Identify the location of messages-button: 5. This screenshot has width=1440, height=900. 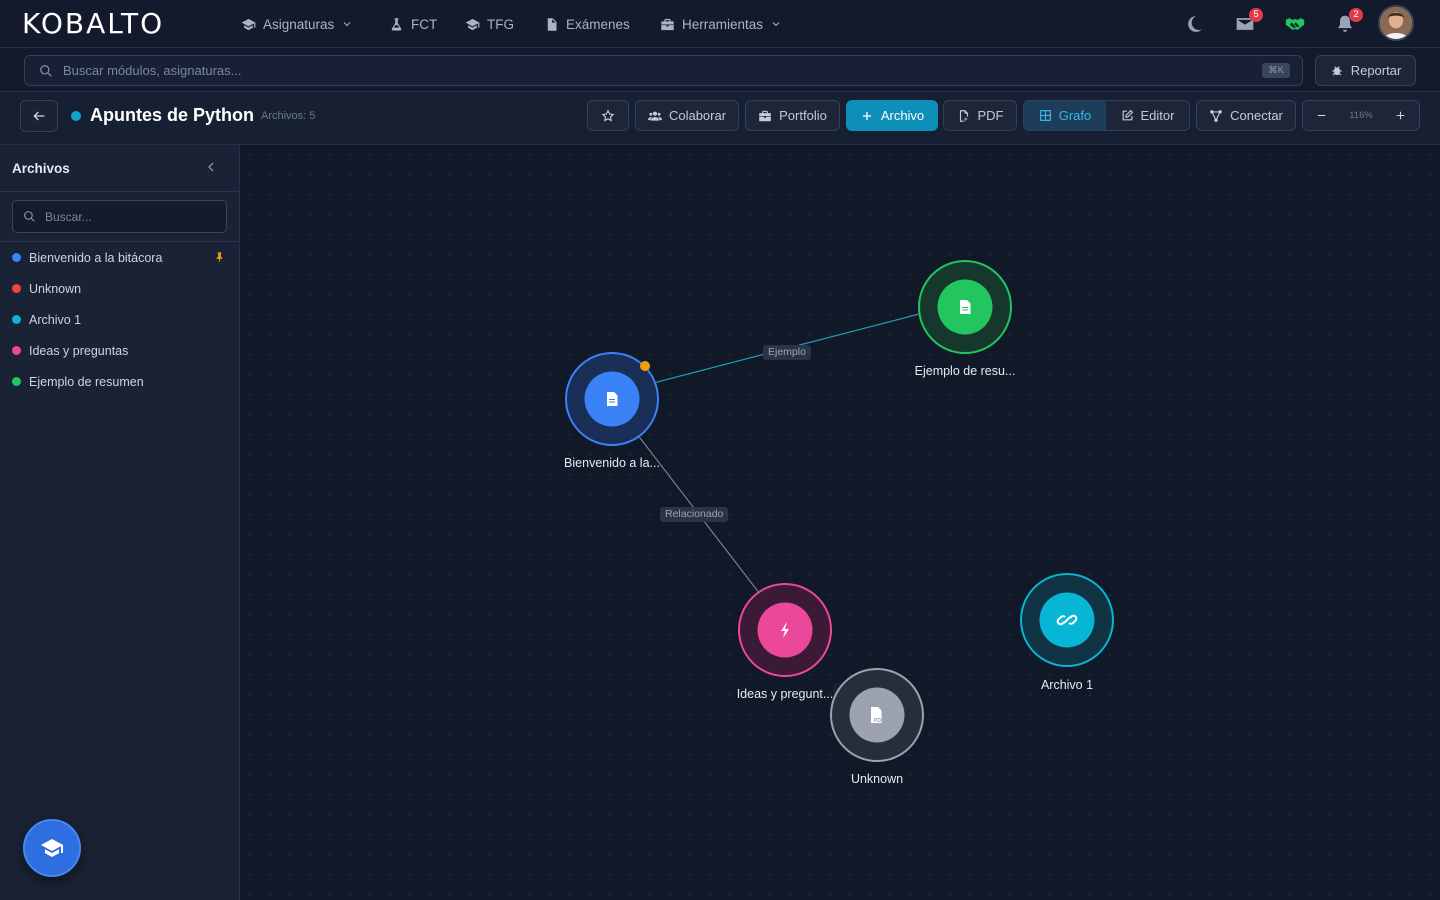
(1248, 22).